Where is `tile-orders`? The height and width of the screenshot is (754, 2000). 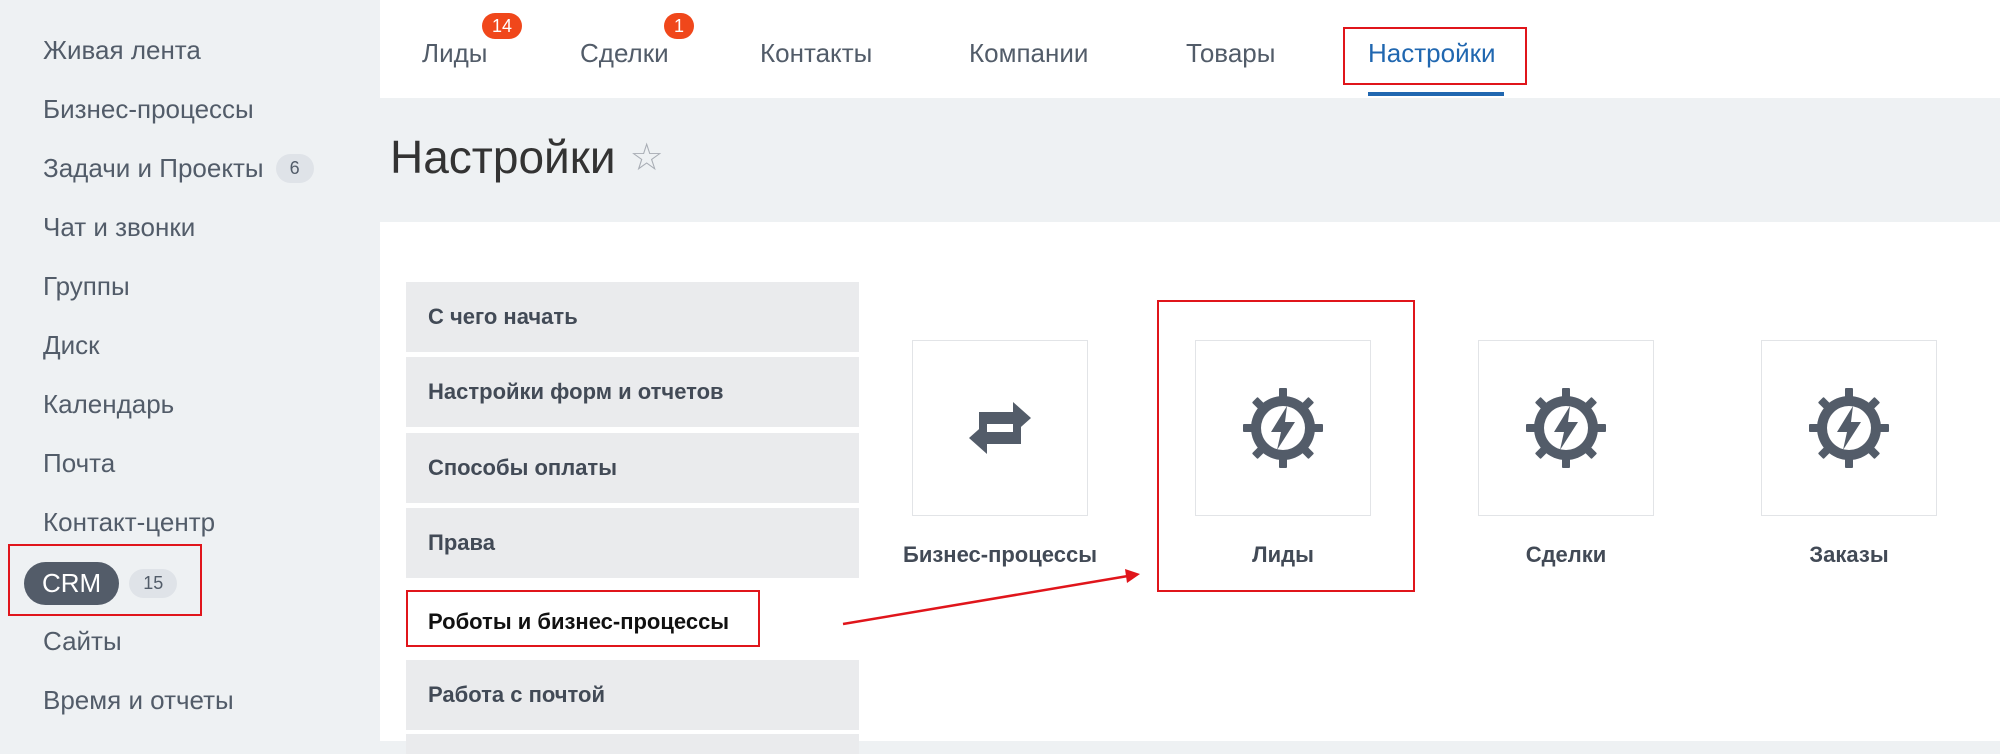
tile-orders is located at coordinates (1849, 428).